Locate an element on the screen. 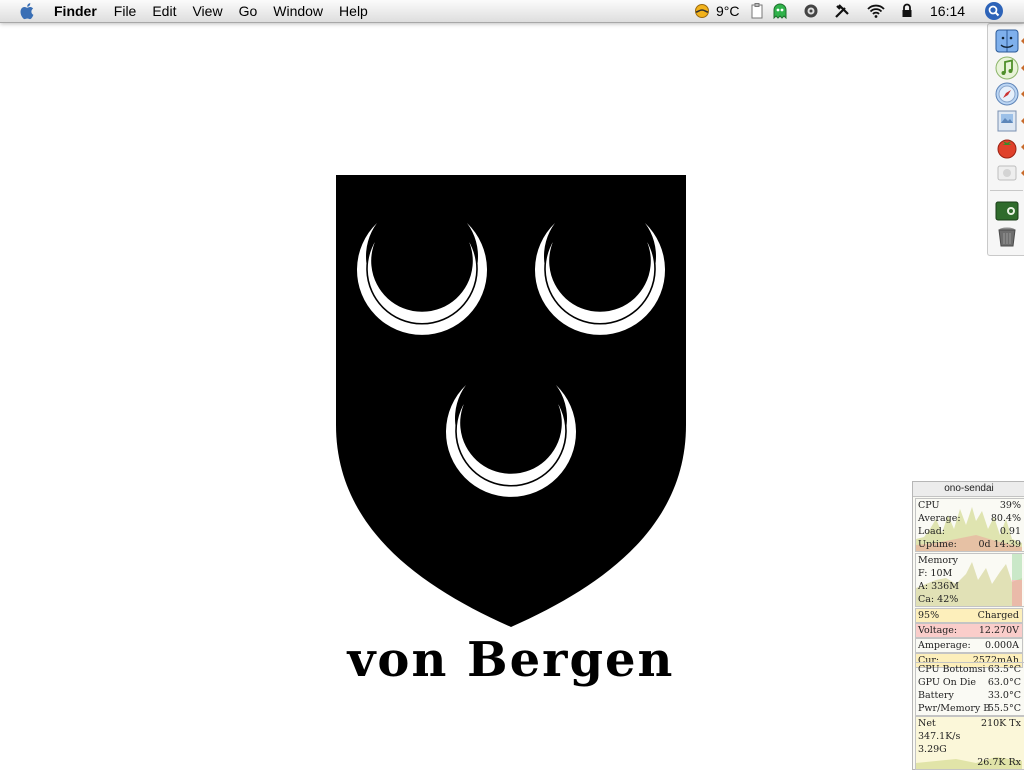  menu-edit: Edit is located at coordinates (164, 11).